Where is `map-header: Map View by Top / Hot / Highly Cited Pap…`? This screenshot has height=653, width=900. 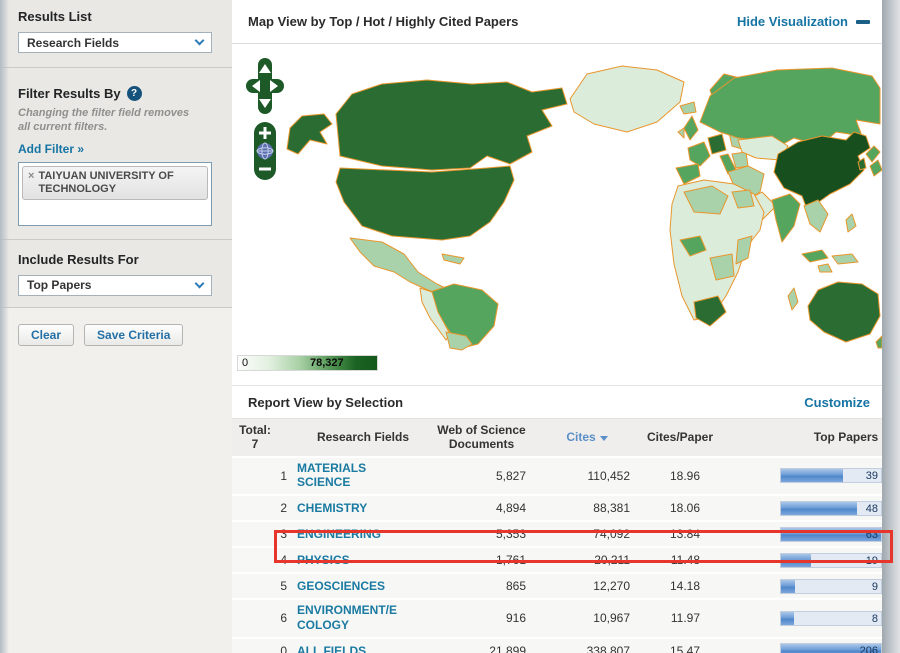 map-header: Map View by Top / Hot / Highly Cited Pap… is located at coordinates (557, 22).